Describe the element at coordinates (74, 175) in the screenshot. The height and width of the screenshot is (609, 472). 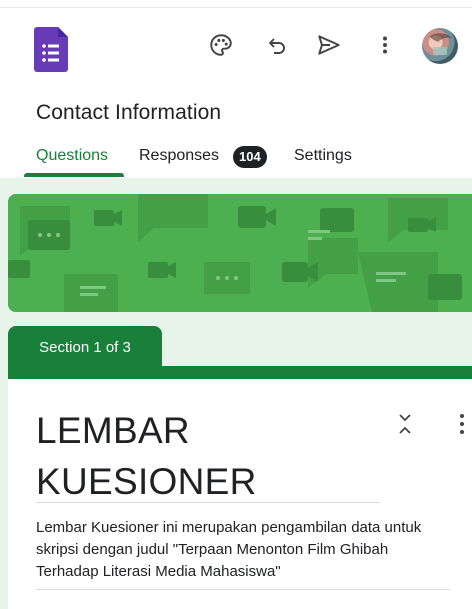
I see `active-tab-indicator` at that location.